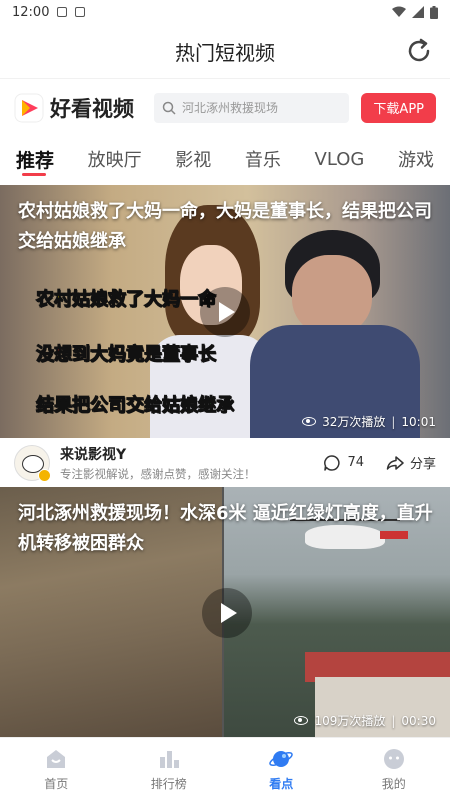 Image resolution: width=450 pixels, height=800 pixels. I want to click on tab-vlog: VLOG, so click(340, 159).